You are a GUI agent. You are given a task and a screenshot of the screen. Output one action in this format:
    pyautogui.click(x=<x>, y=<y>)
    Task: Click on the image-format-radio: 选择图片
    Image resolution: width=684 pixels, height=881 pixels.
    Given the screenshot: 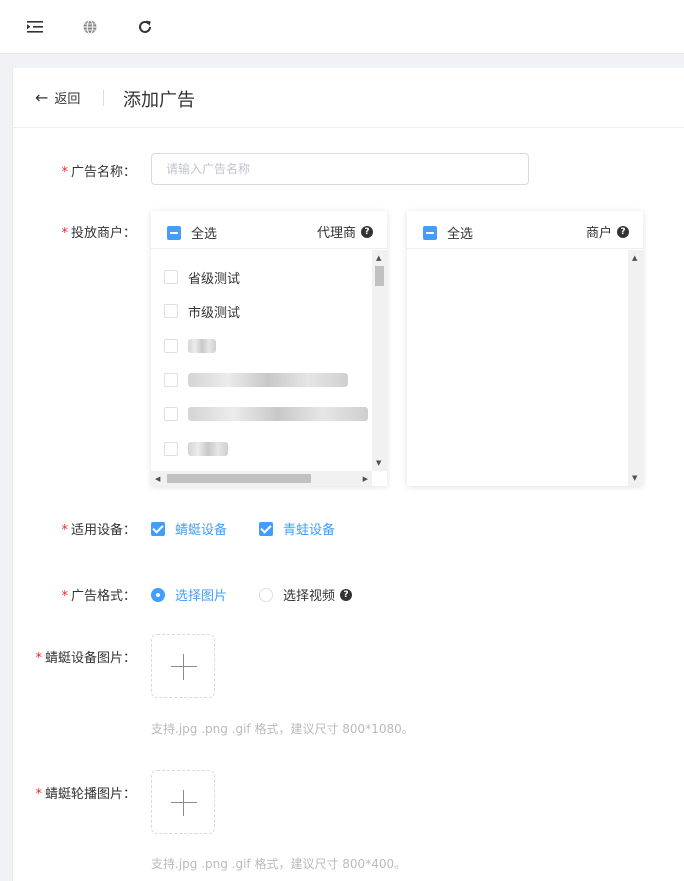 What is the action you would take?
    pyautogui.click(x=189, y=594)
    